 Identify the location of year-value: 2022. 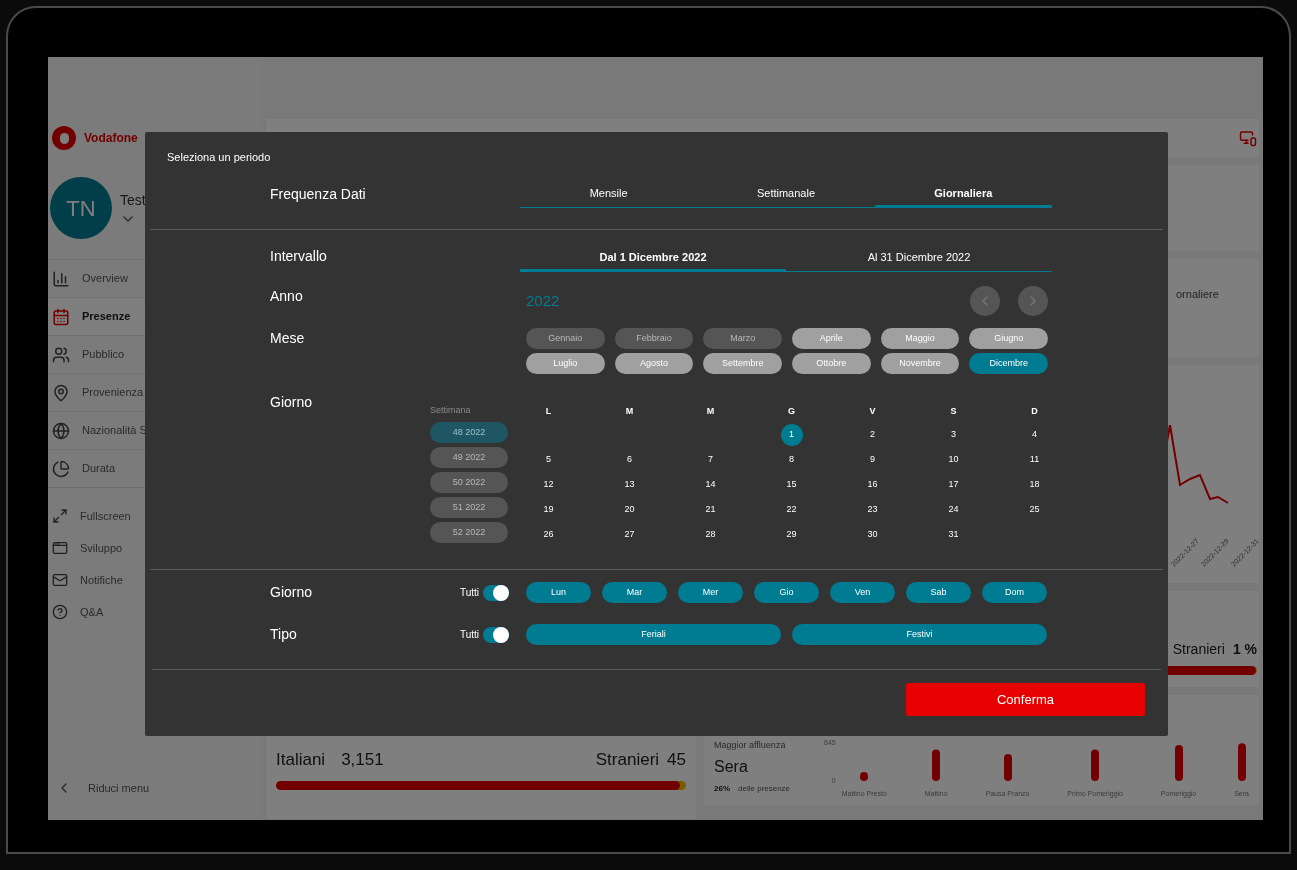
(543, 300).